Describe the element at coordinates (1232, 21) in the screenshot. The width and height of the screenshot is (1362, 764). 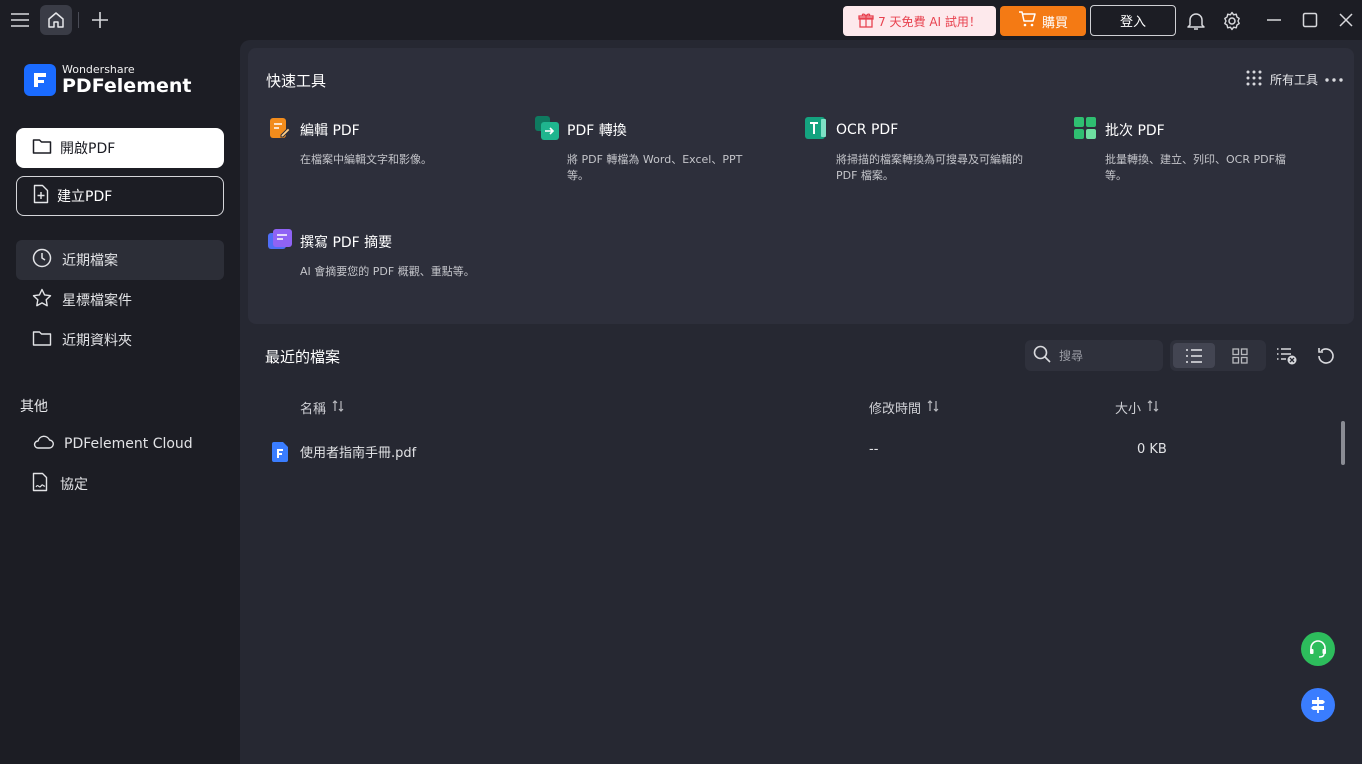
I see `gear-icon` at that location.